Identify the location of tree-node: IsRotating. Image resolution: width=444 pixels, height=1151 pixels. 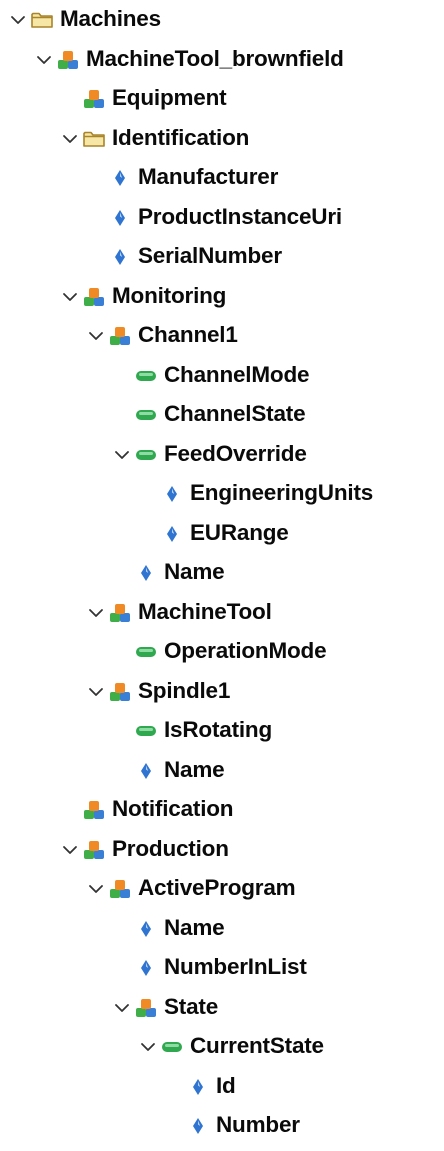
(222, 731).